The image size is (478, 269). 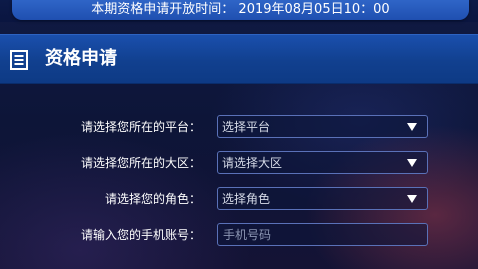 What do you see at coordinates (322, 162) in the screenshot?
I see `region-select: 请选择大区` at bounding box center [322, 162].